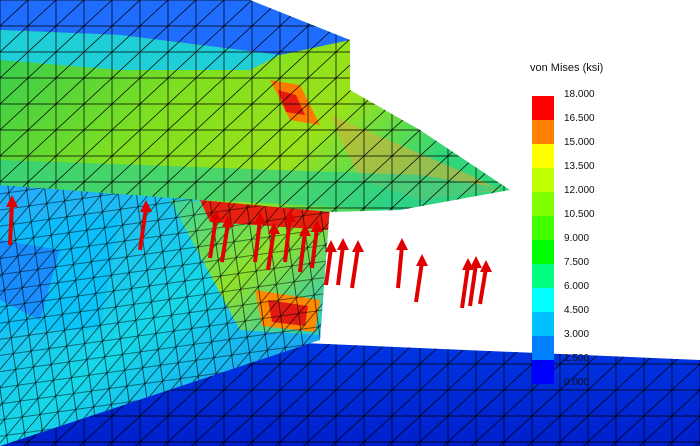 This screenshot has width=700, height=446. Describe the element at coordinates (577, 286) in the screenshot. I see `legend-label: 6.000` at that location.